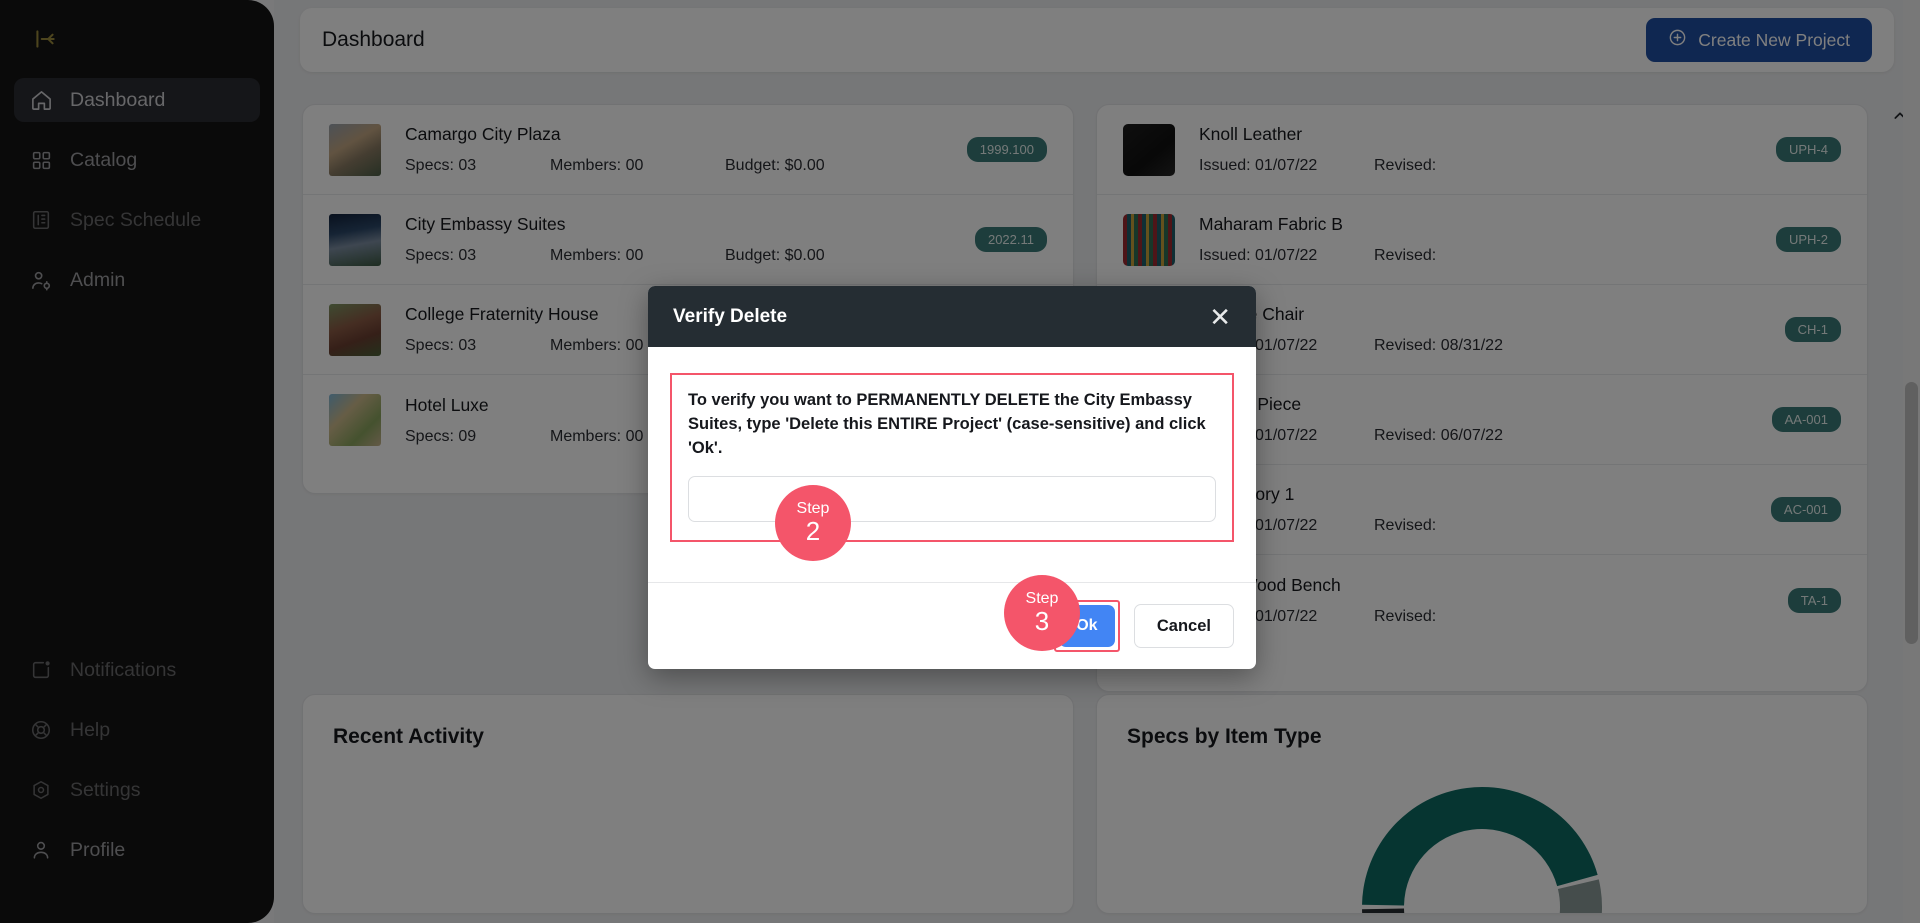 The width and height of the screenshot is (1920, 923). What do you see at coordinates (952, 316) in the screenshot?
I see `modal-header: Verify Delete ✕` at bounding box center [952, 316].